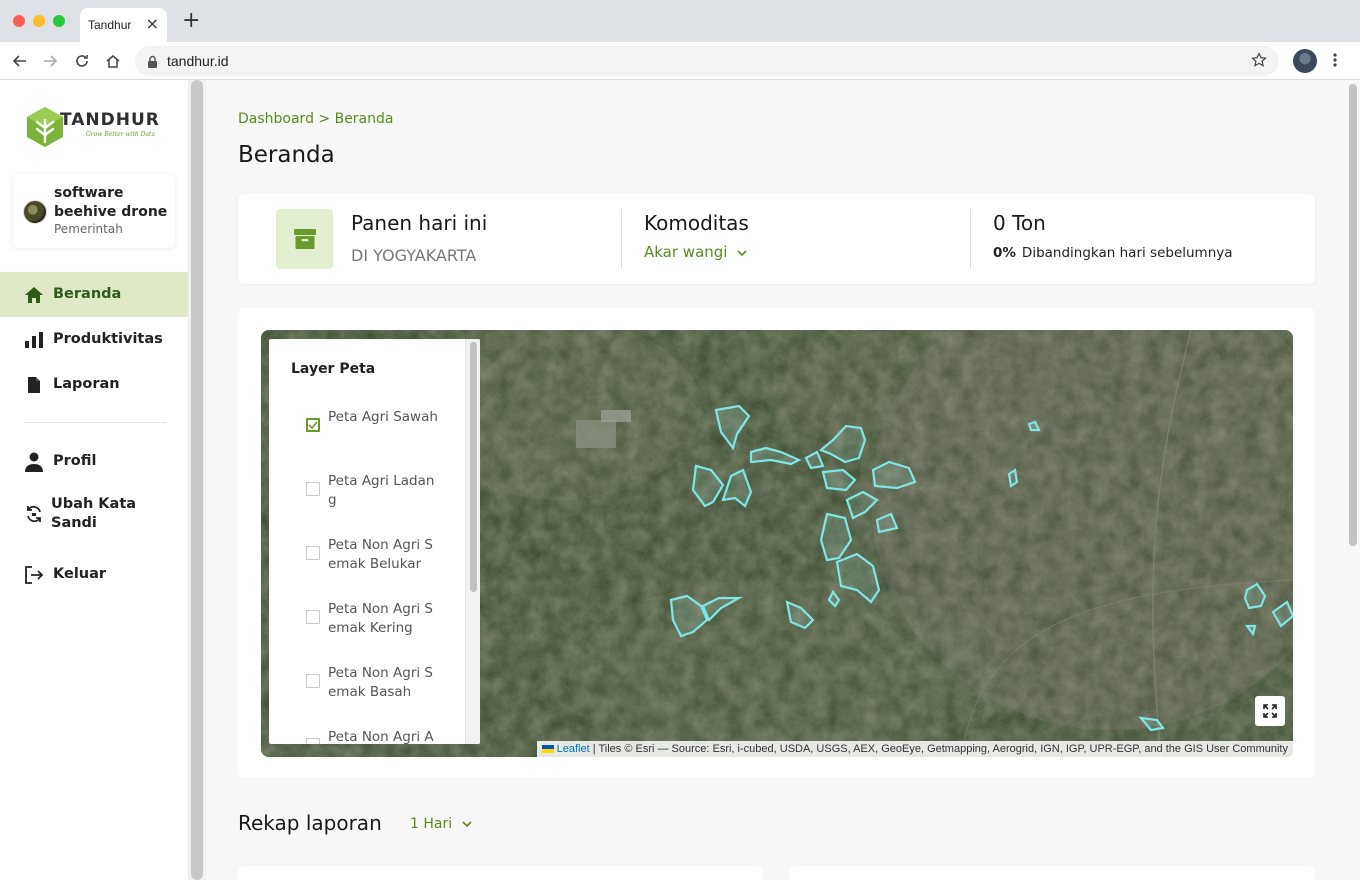 Image resolution: width=1360 pixels, height=880 pixels. Describe the element at coordinates (39, 21) in the screenshot. I see `minimize-window-button` at that location.